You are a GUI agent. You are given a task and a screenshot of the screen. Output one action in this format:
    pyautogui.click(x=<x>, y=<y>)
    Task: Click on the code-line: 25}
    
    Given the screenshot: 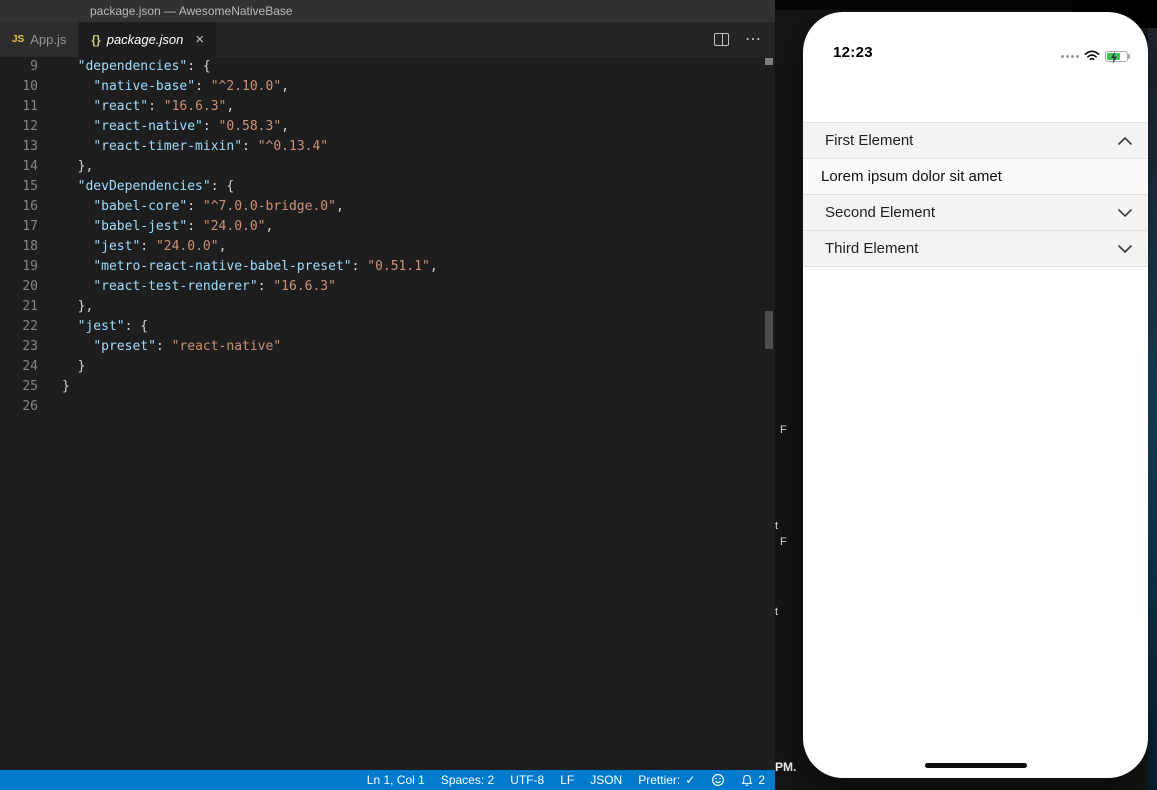 What is the action you would take?
    pyautogui.click(x=387, y=387)
    